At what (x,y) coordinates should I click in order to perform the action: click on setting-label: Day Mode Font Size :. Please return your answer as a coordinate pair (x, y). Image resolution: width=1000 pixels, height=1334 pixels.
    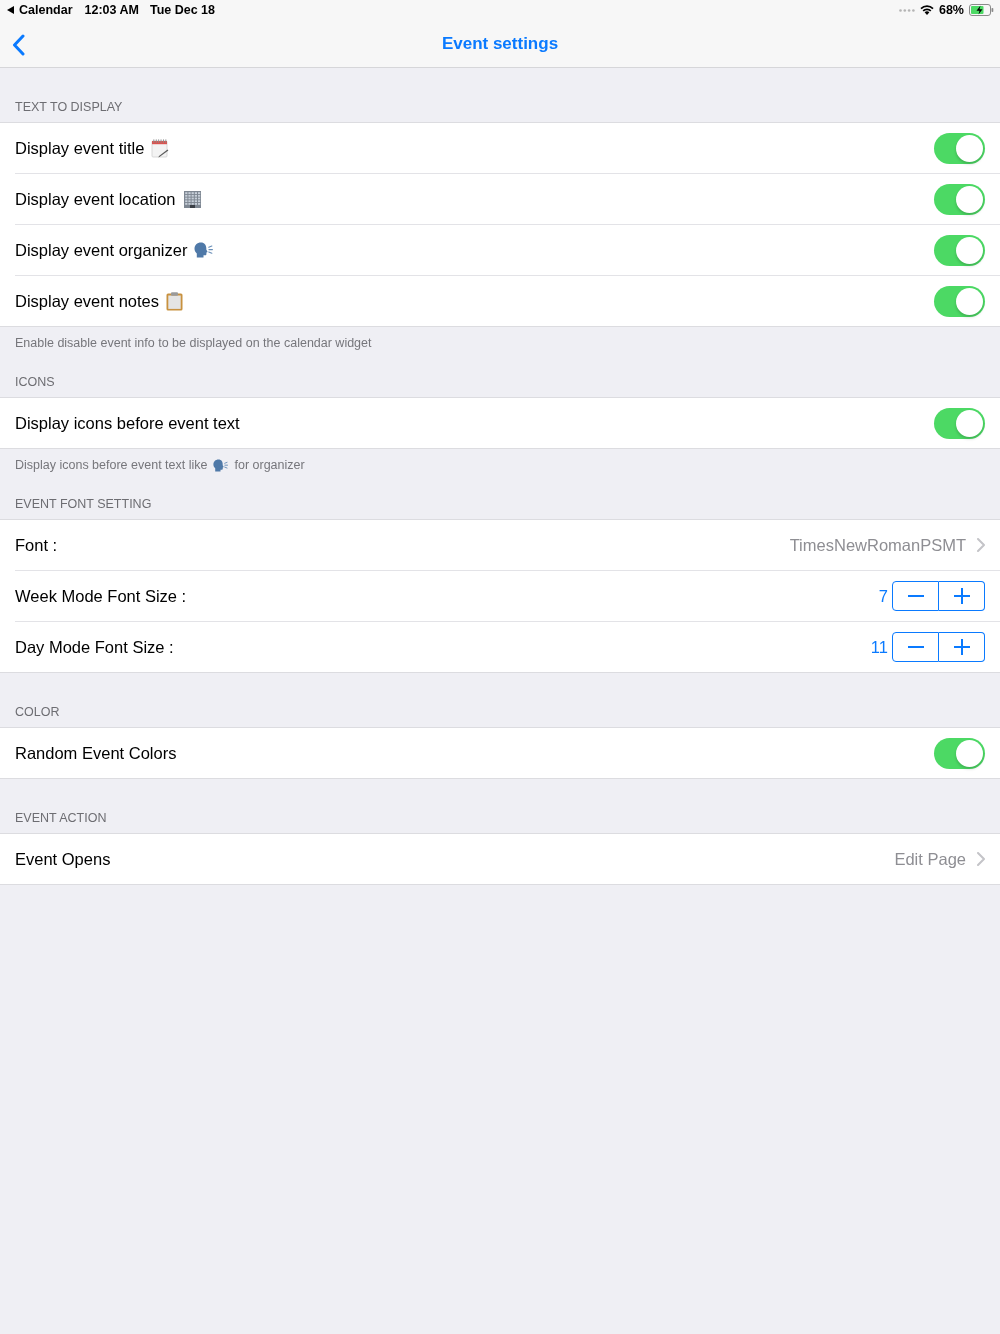
    Looking at the image, I should click on (94, 647).